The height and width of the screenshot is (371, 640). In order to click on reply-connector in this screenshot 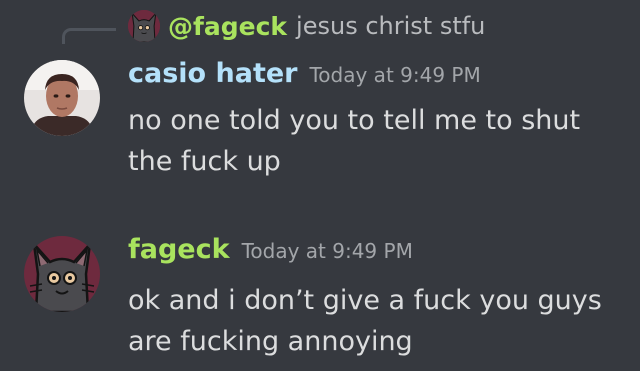, I will do `click(89, 36)`.